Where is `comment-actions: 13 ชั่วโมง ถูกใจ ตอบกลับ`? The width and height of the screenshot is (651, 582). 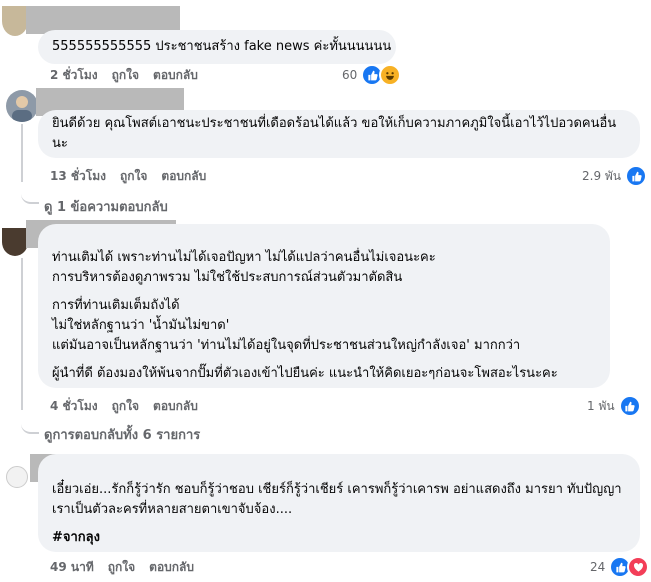 comment-actions: 13 ชั่วโมง ถูกใจ ตอบกลับ is located at coordinates (128, 176).